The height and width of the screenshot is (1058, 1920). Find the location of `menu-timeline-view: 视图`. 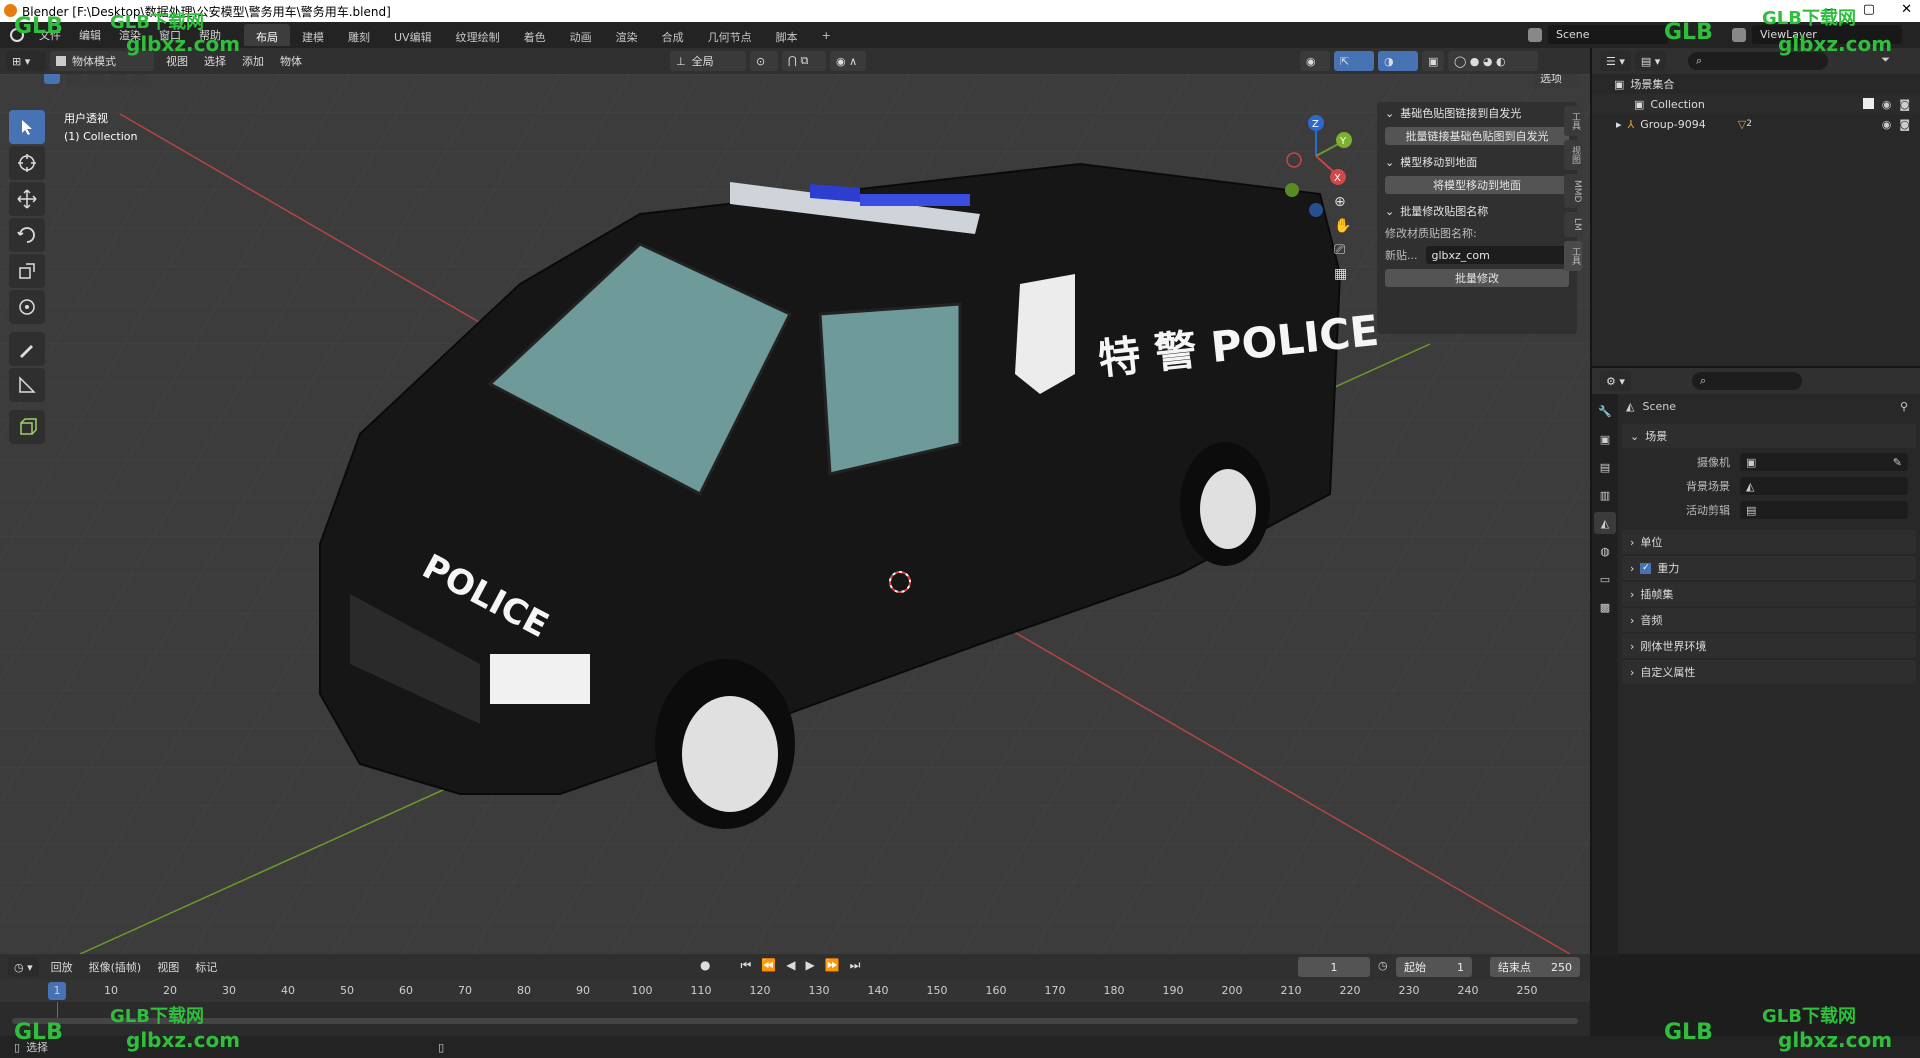

menu-timeline-view: 视图 is located at coordinates (168, 967).